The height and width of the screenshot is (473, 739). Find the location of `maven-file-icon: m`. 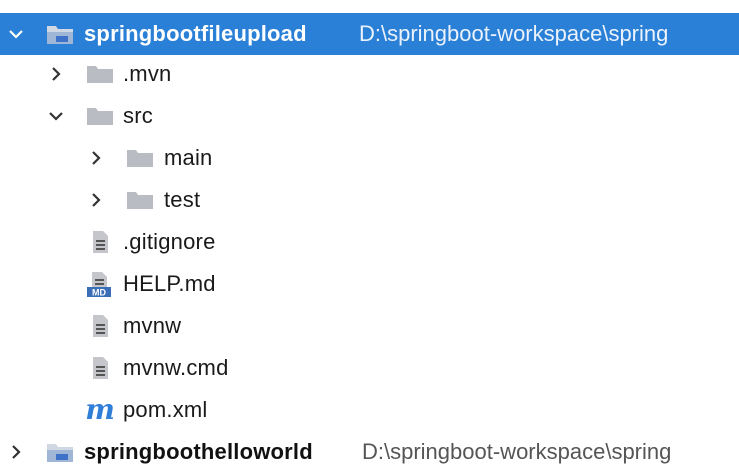

maven-file-icon: m is located at coordinates (100, 409).